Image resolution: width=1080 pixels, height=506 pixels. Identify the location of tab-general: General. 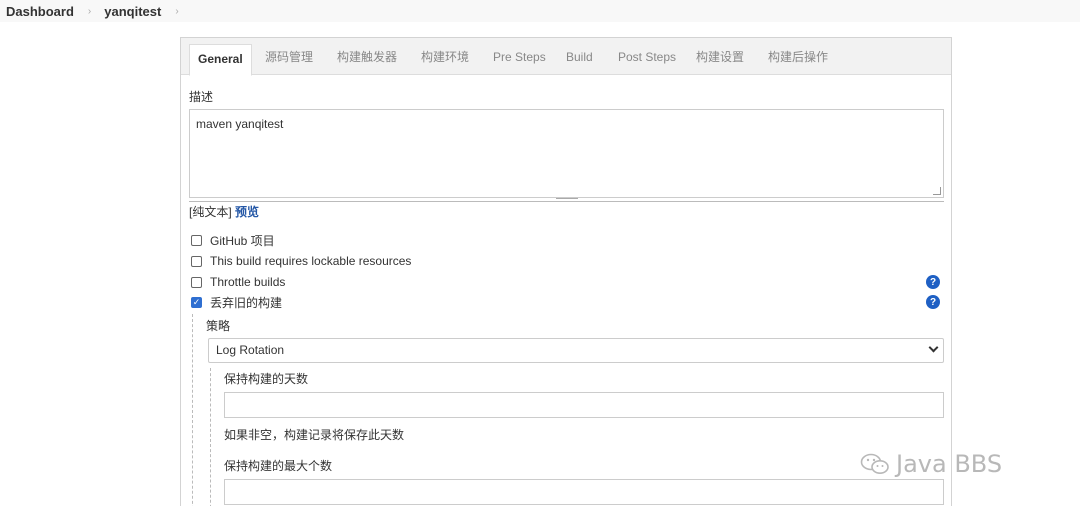
(220, 60).